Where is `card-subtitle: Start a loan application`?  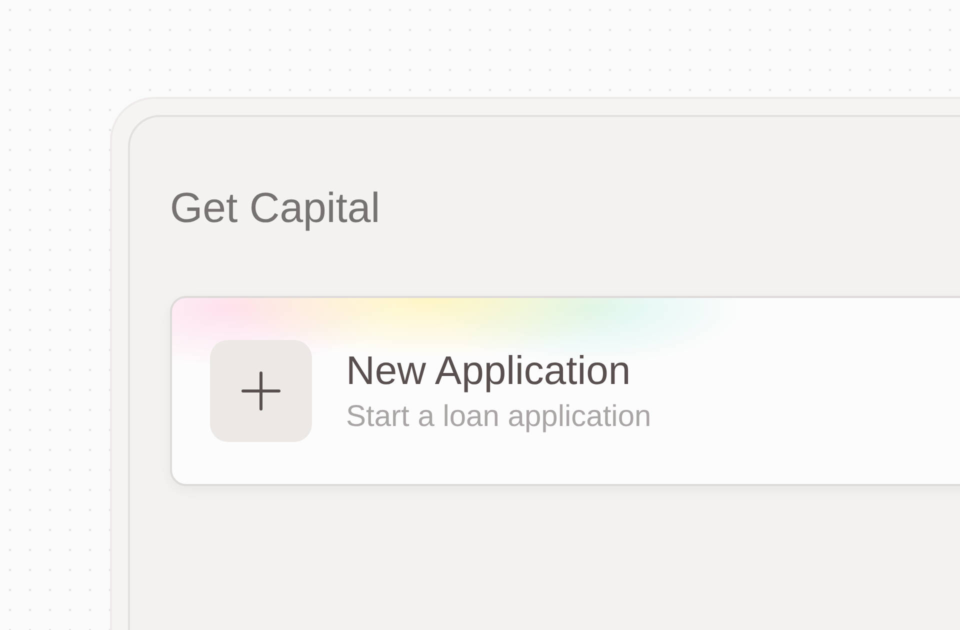 card-subtitle: Start a loan application is located at coordinates (499, 417).